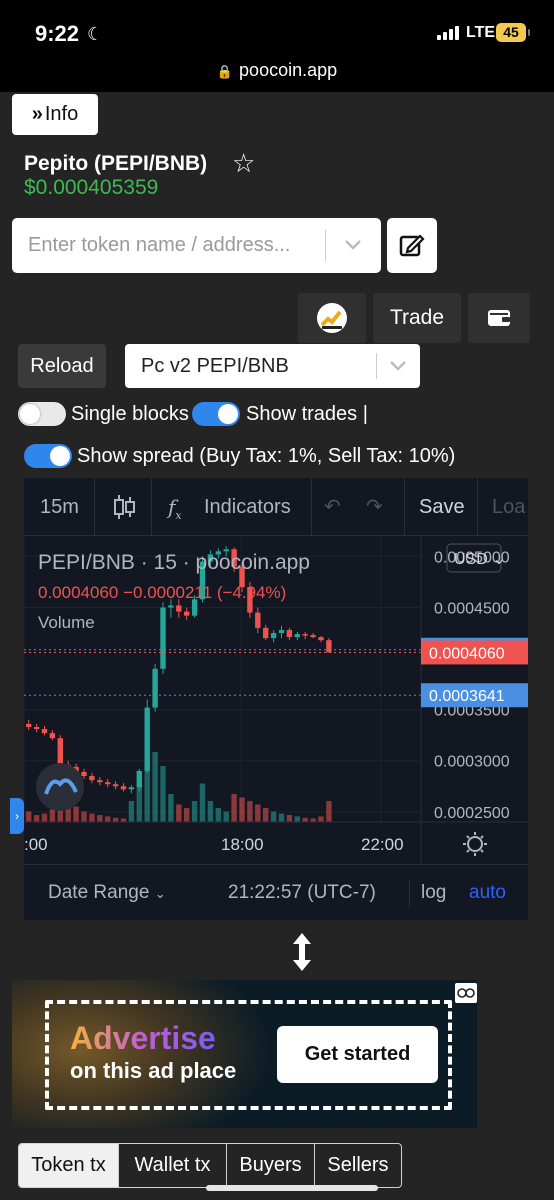 The image size is (554, 1200). Describe the element at coordinates (57, 33) in the screenshot. I see `clock-time: 9:22` at that location.